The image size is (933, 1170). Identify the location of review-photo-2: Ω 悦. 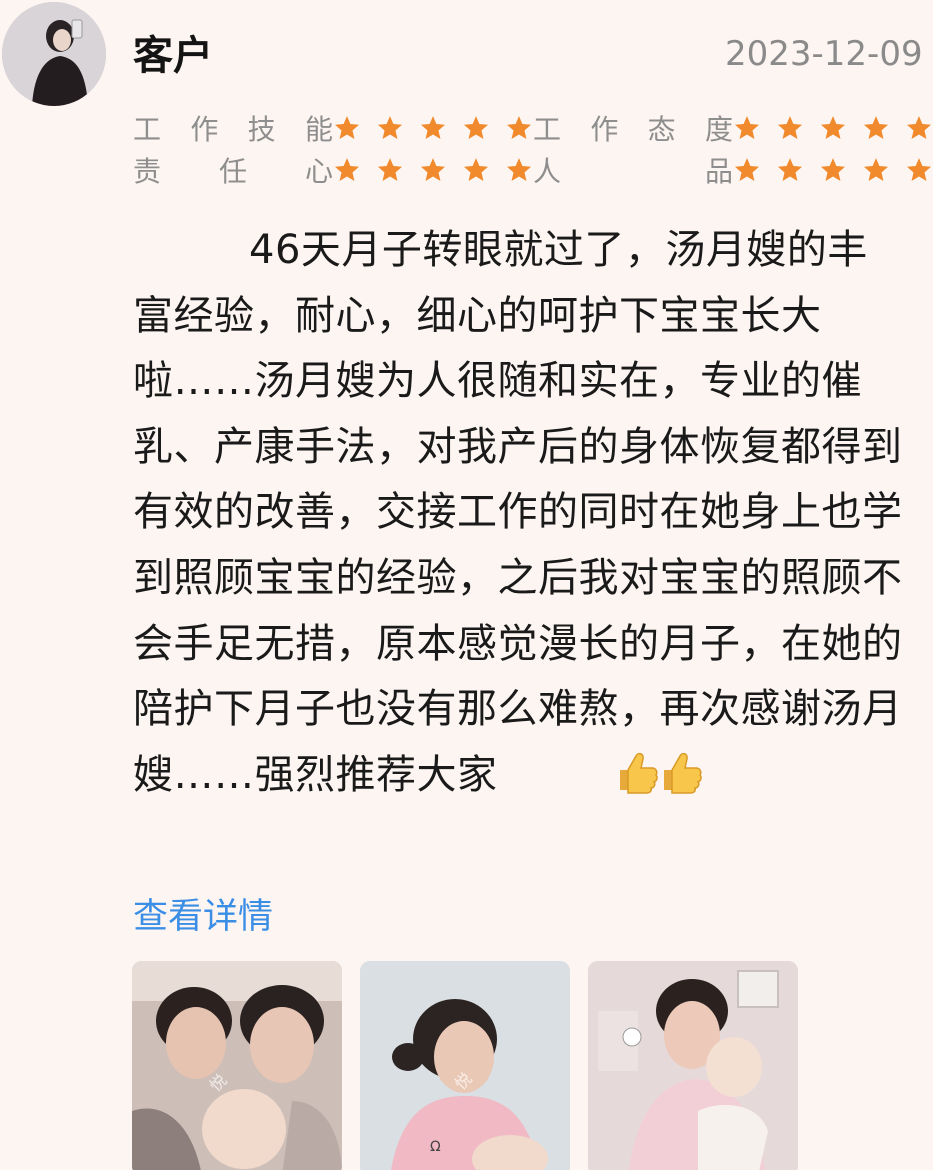
(465, 1065).